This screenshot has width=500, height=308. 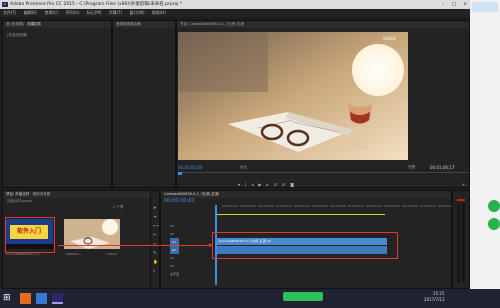 I want to click on track-select-icon: ⇥, so click(x=156, y=216).